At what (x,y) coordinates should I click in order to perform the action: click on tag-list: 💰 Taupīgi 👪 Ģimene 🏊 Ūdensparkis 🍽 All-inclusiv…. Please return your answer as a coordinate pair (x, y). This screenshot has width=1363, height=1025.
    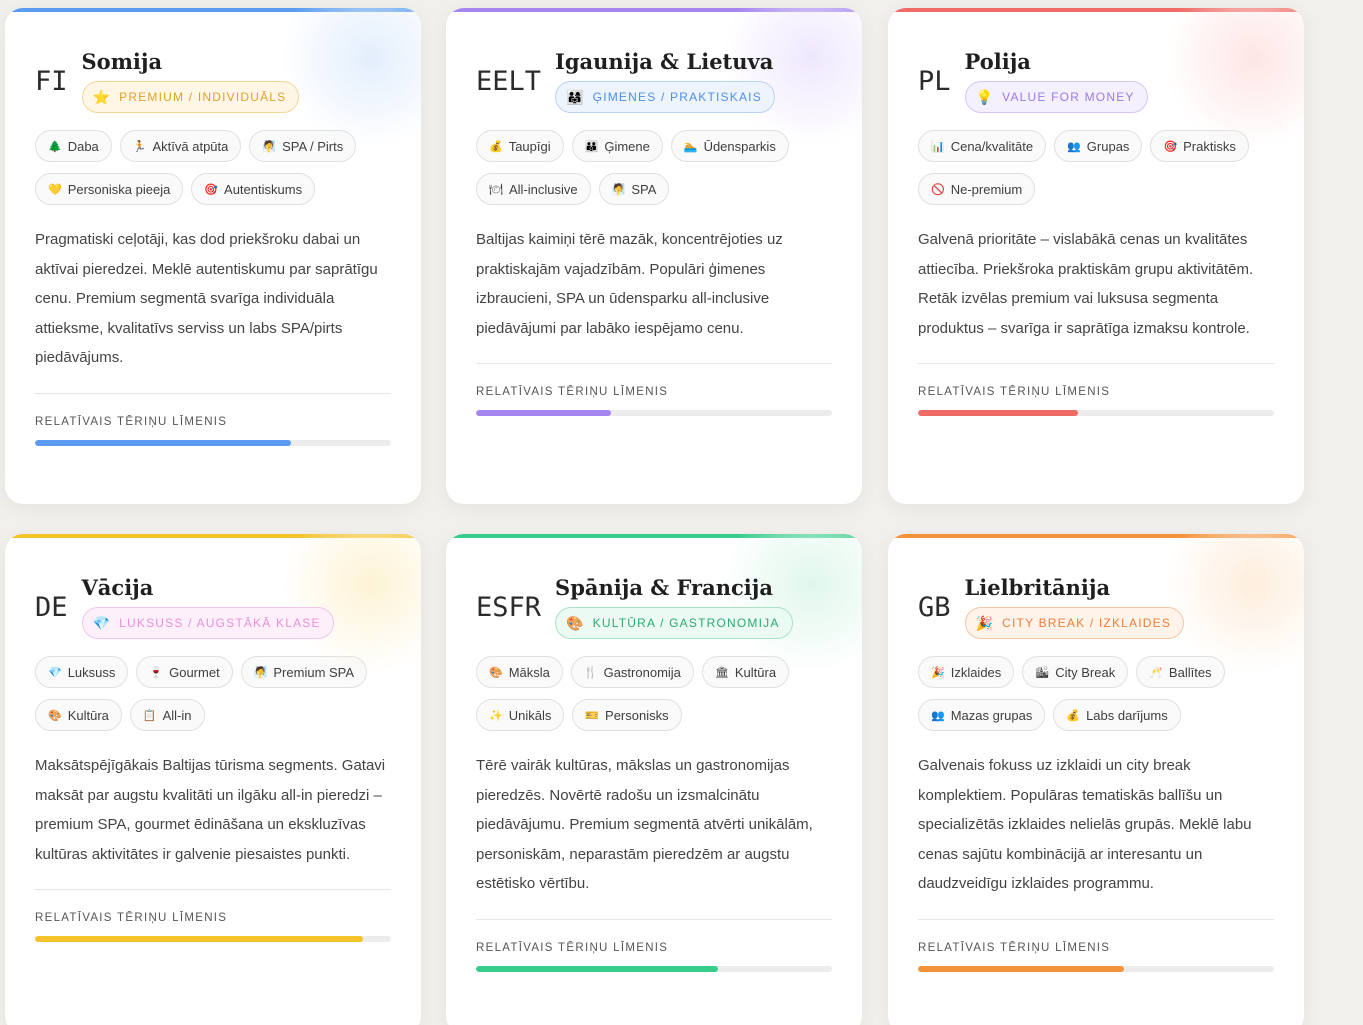
    Looking at the image, I should click on (654, 167).